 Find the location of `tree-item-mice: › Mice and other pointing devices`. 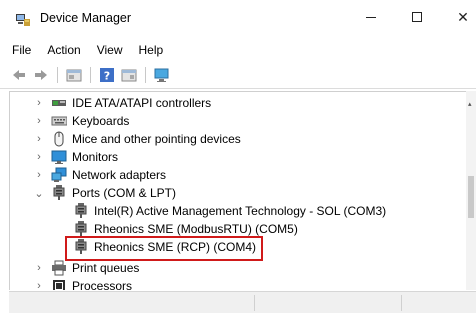

tree-item-mice: › Mice and other pointing devices is located at coordinates (220, 139).